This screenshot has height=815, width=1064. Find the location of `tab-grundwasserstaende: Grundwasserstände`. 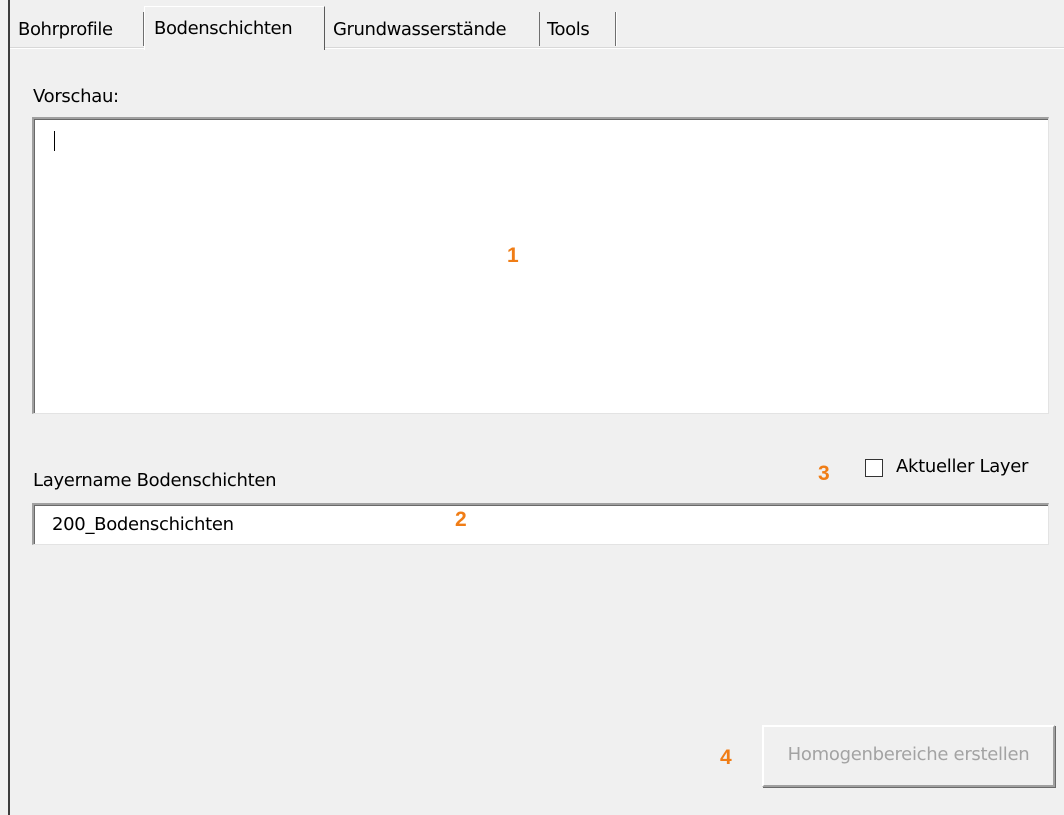

tab-grundwasserstaende: Grundwasserstände is located at coordinates (433, 29).